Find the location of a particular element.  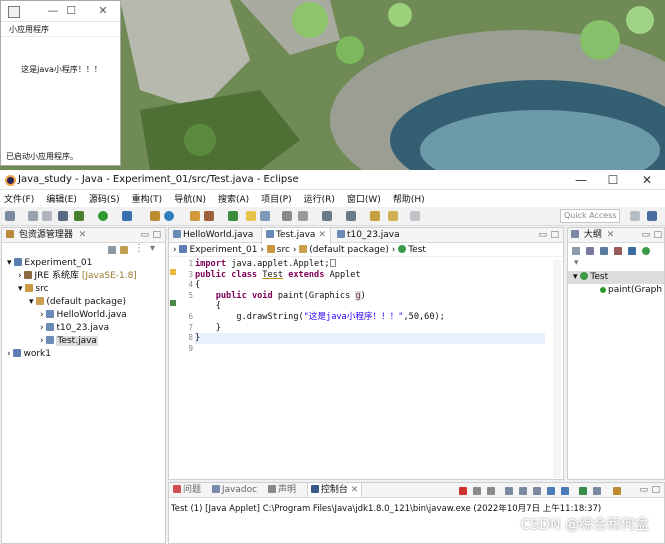

outline-item-paint: paint(Graph is located at coordinates (616, 290).